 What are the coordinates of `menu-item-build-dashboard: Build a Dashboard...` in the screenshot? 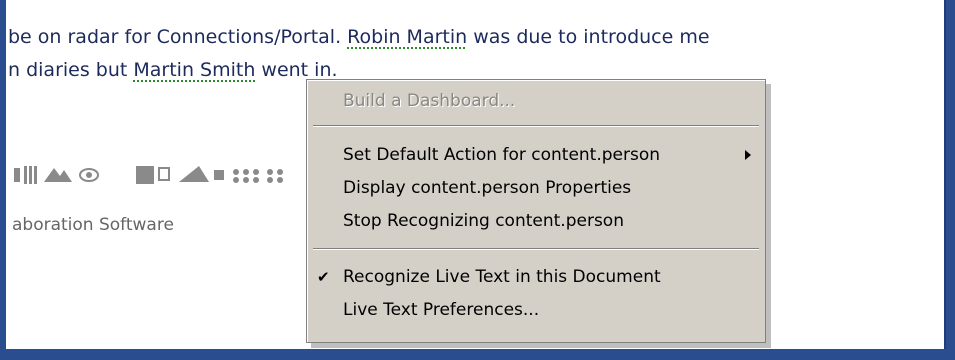 It's located at (429, 101).